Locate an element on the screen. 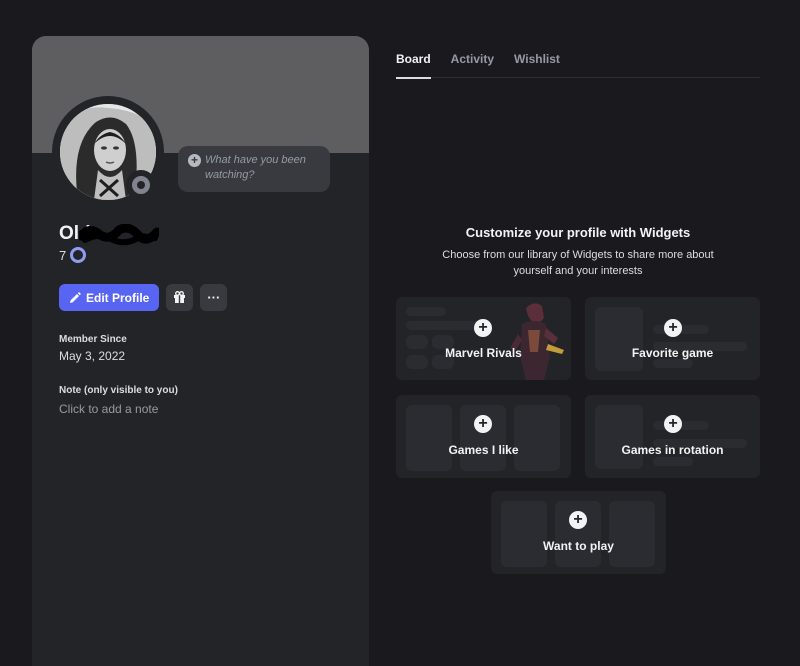 The width and height of the screenshot is (800, 666). widget-games-i-like: + Games I like is located at coordinates (483, 436).